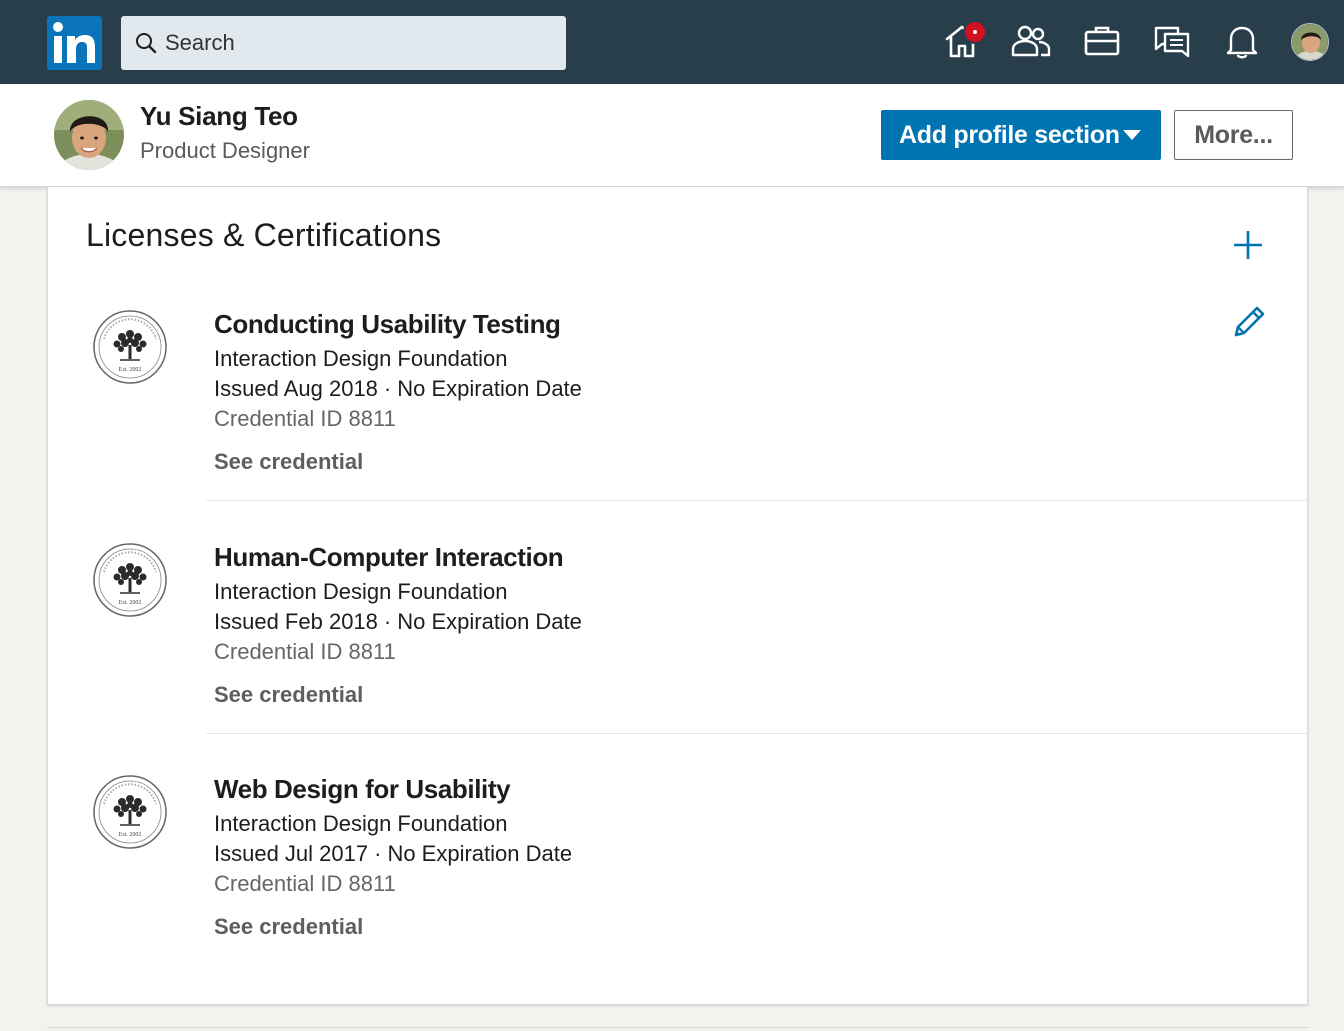 The image size is (1344, 1031). Describe the element at coordinates (146, 43) in the screenshot. I see `search-icon` at that location.